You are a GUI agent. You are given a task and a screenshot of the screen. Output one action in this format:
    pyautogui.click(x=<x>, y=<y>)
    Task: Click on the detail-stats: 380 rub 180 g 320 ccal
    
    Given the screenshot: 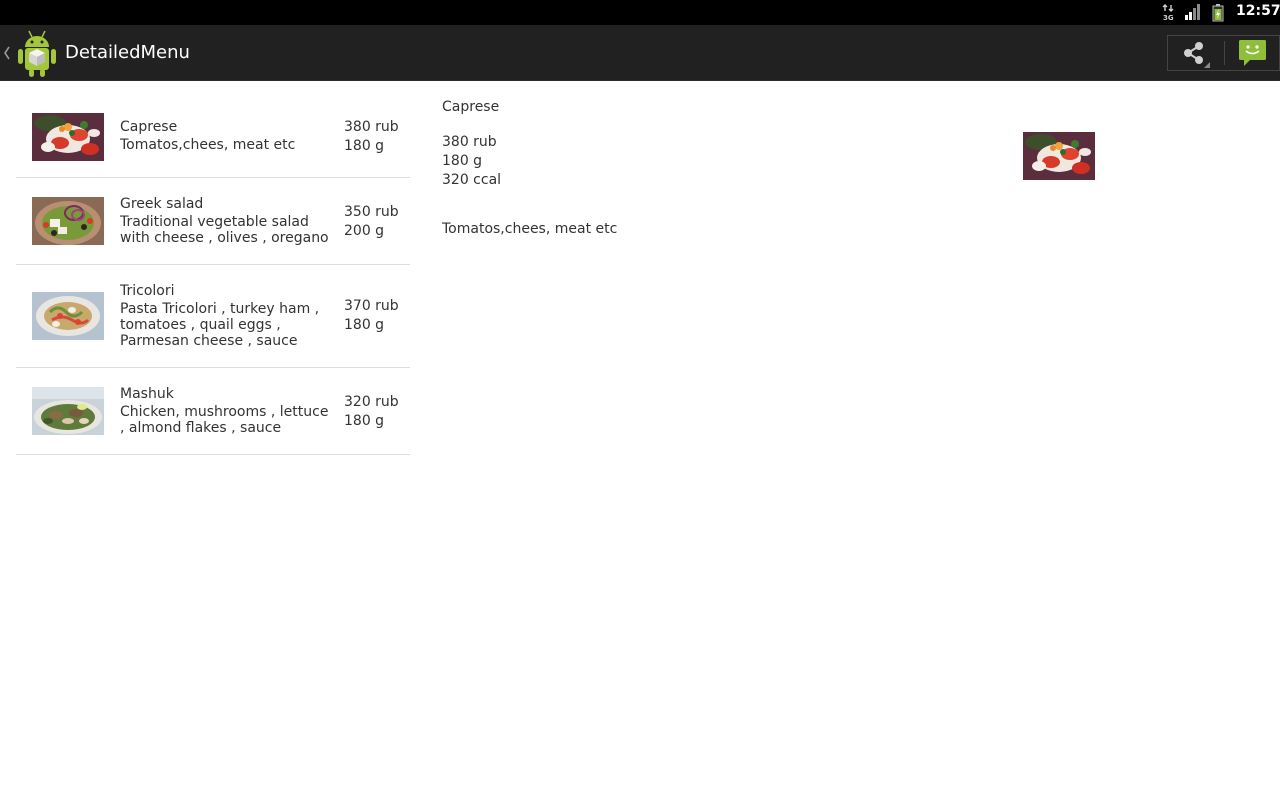 What is the action you would take?
    pyautogui.click(x=471, y=161)
    